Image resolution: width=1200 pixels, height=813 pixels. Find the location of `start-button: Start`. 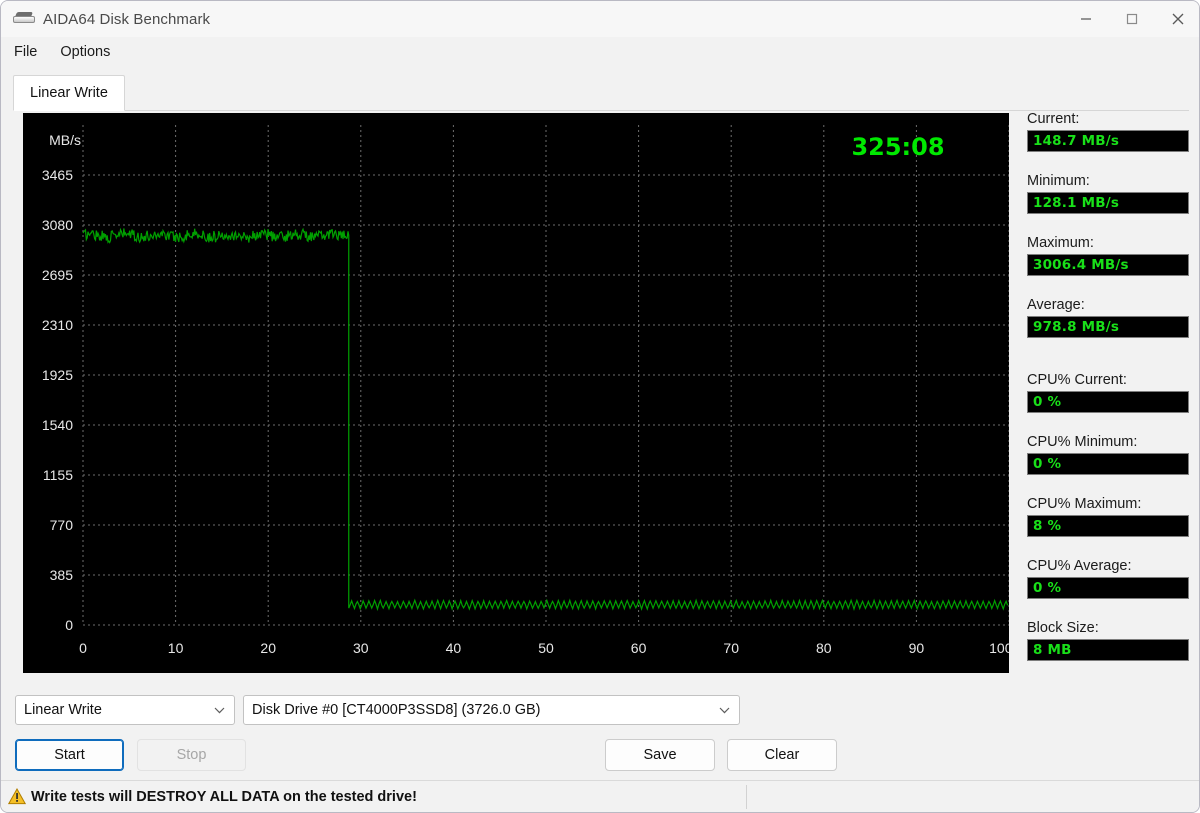

start-button: Start is located at coordinates (69, 755).